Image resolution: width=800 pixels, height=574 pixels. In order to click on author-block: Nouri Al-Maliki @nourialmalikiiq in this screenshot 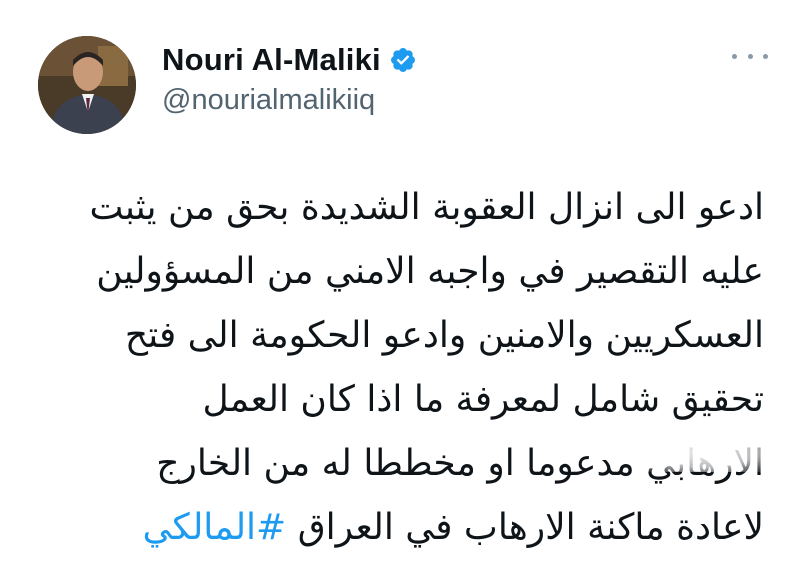, I will do `click(289, 78)`.